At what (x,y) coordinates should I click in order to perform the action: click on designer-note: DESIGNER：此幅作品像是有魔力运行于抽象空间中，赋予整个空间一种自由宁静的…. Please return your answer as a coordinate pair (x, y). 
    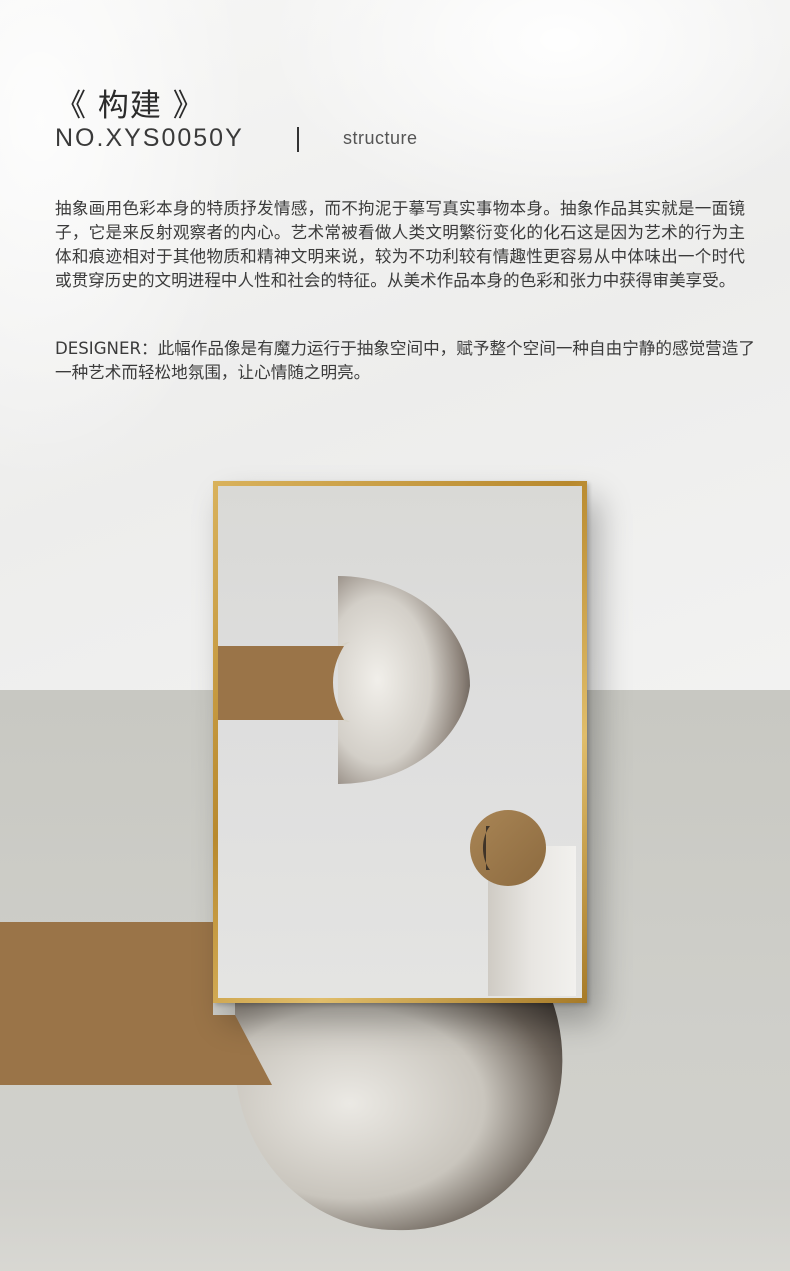
    Looking at the image, I should click on (405, 360).